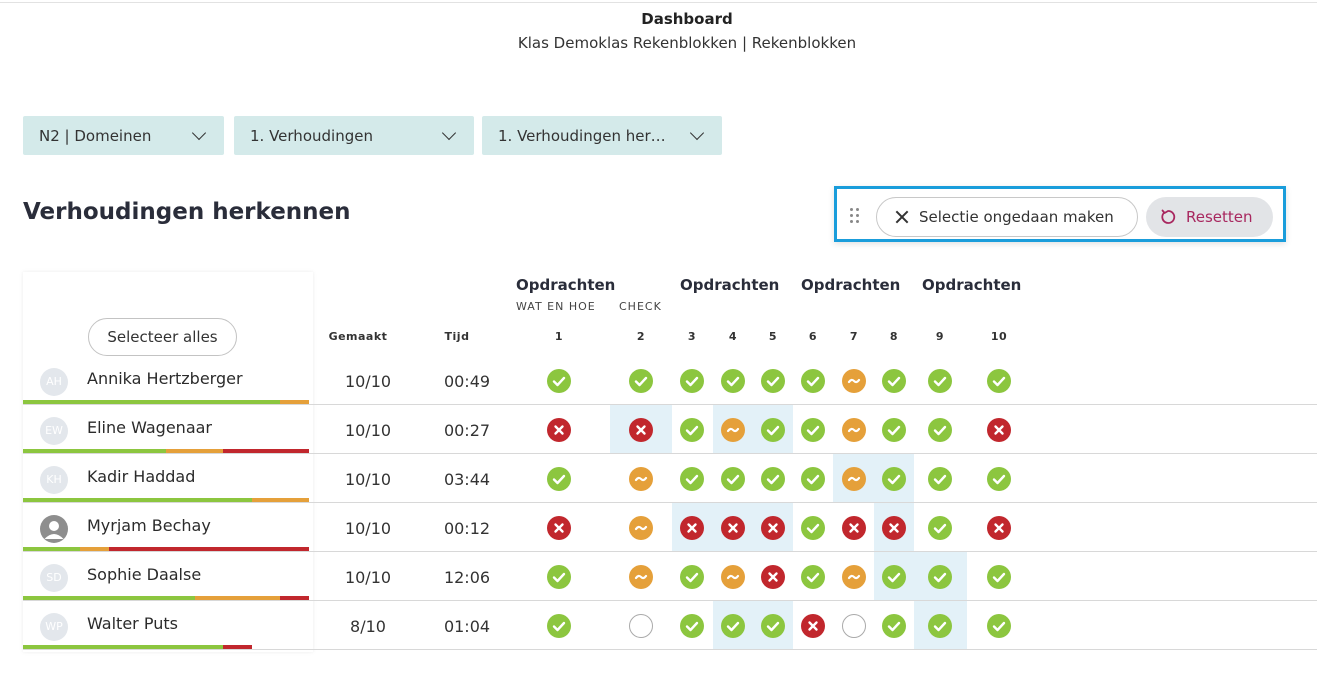 This screenshot has height=693, width=1317. What do you see at coordinates (670, 380) in the screenshot?
I see `student-row: AH Annika Hertzberger 10/10 00:49` at bounding box center [670, 380].